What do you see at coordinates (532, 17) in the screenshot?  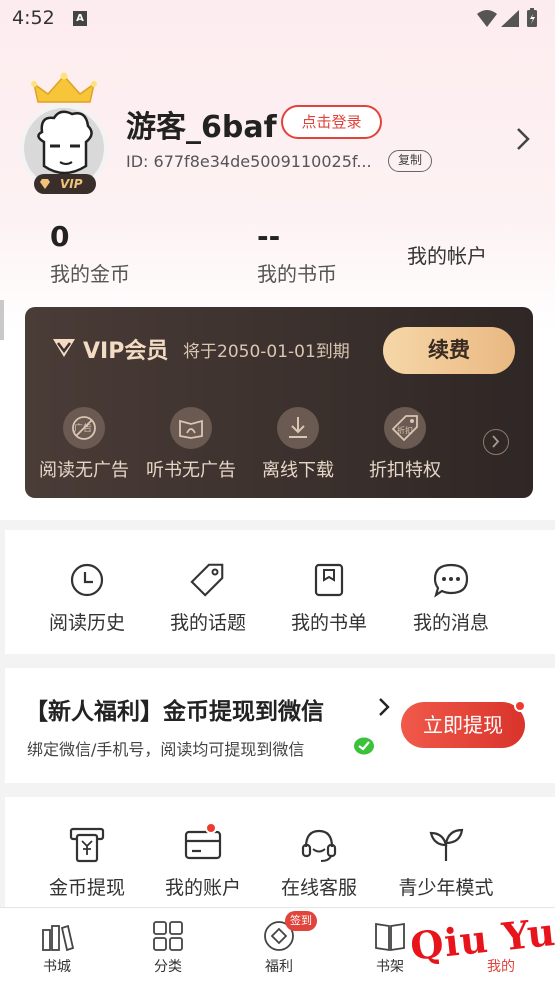 I see `battery-icon` at bounding box center [532, 17].